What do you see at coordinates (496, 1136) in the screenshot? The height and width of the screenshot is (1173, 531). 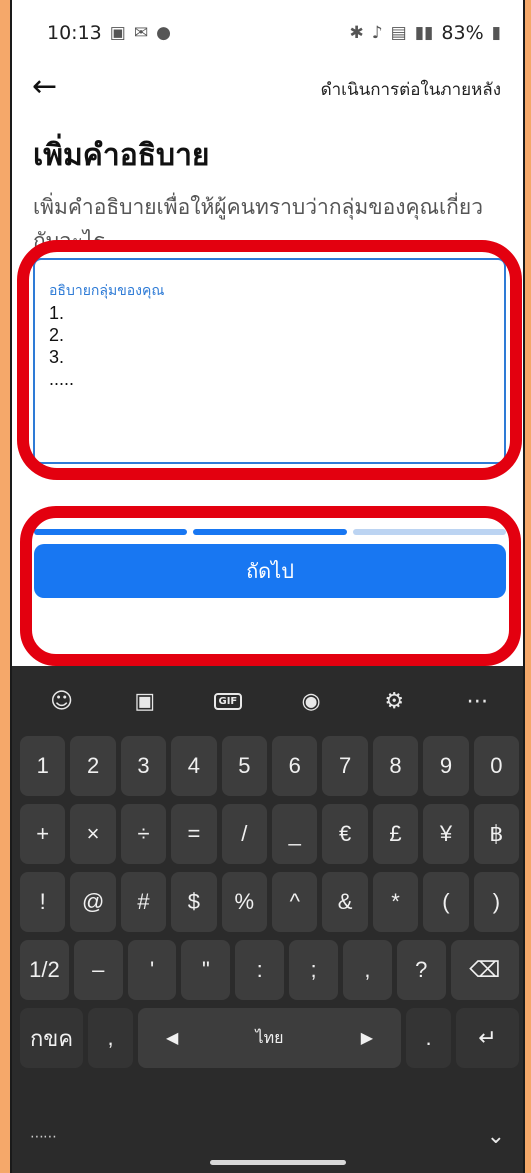 I see `chevron-down-icon: ⌄` at bounding box center [496, 1136].